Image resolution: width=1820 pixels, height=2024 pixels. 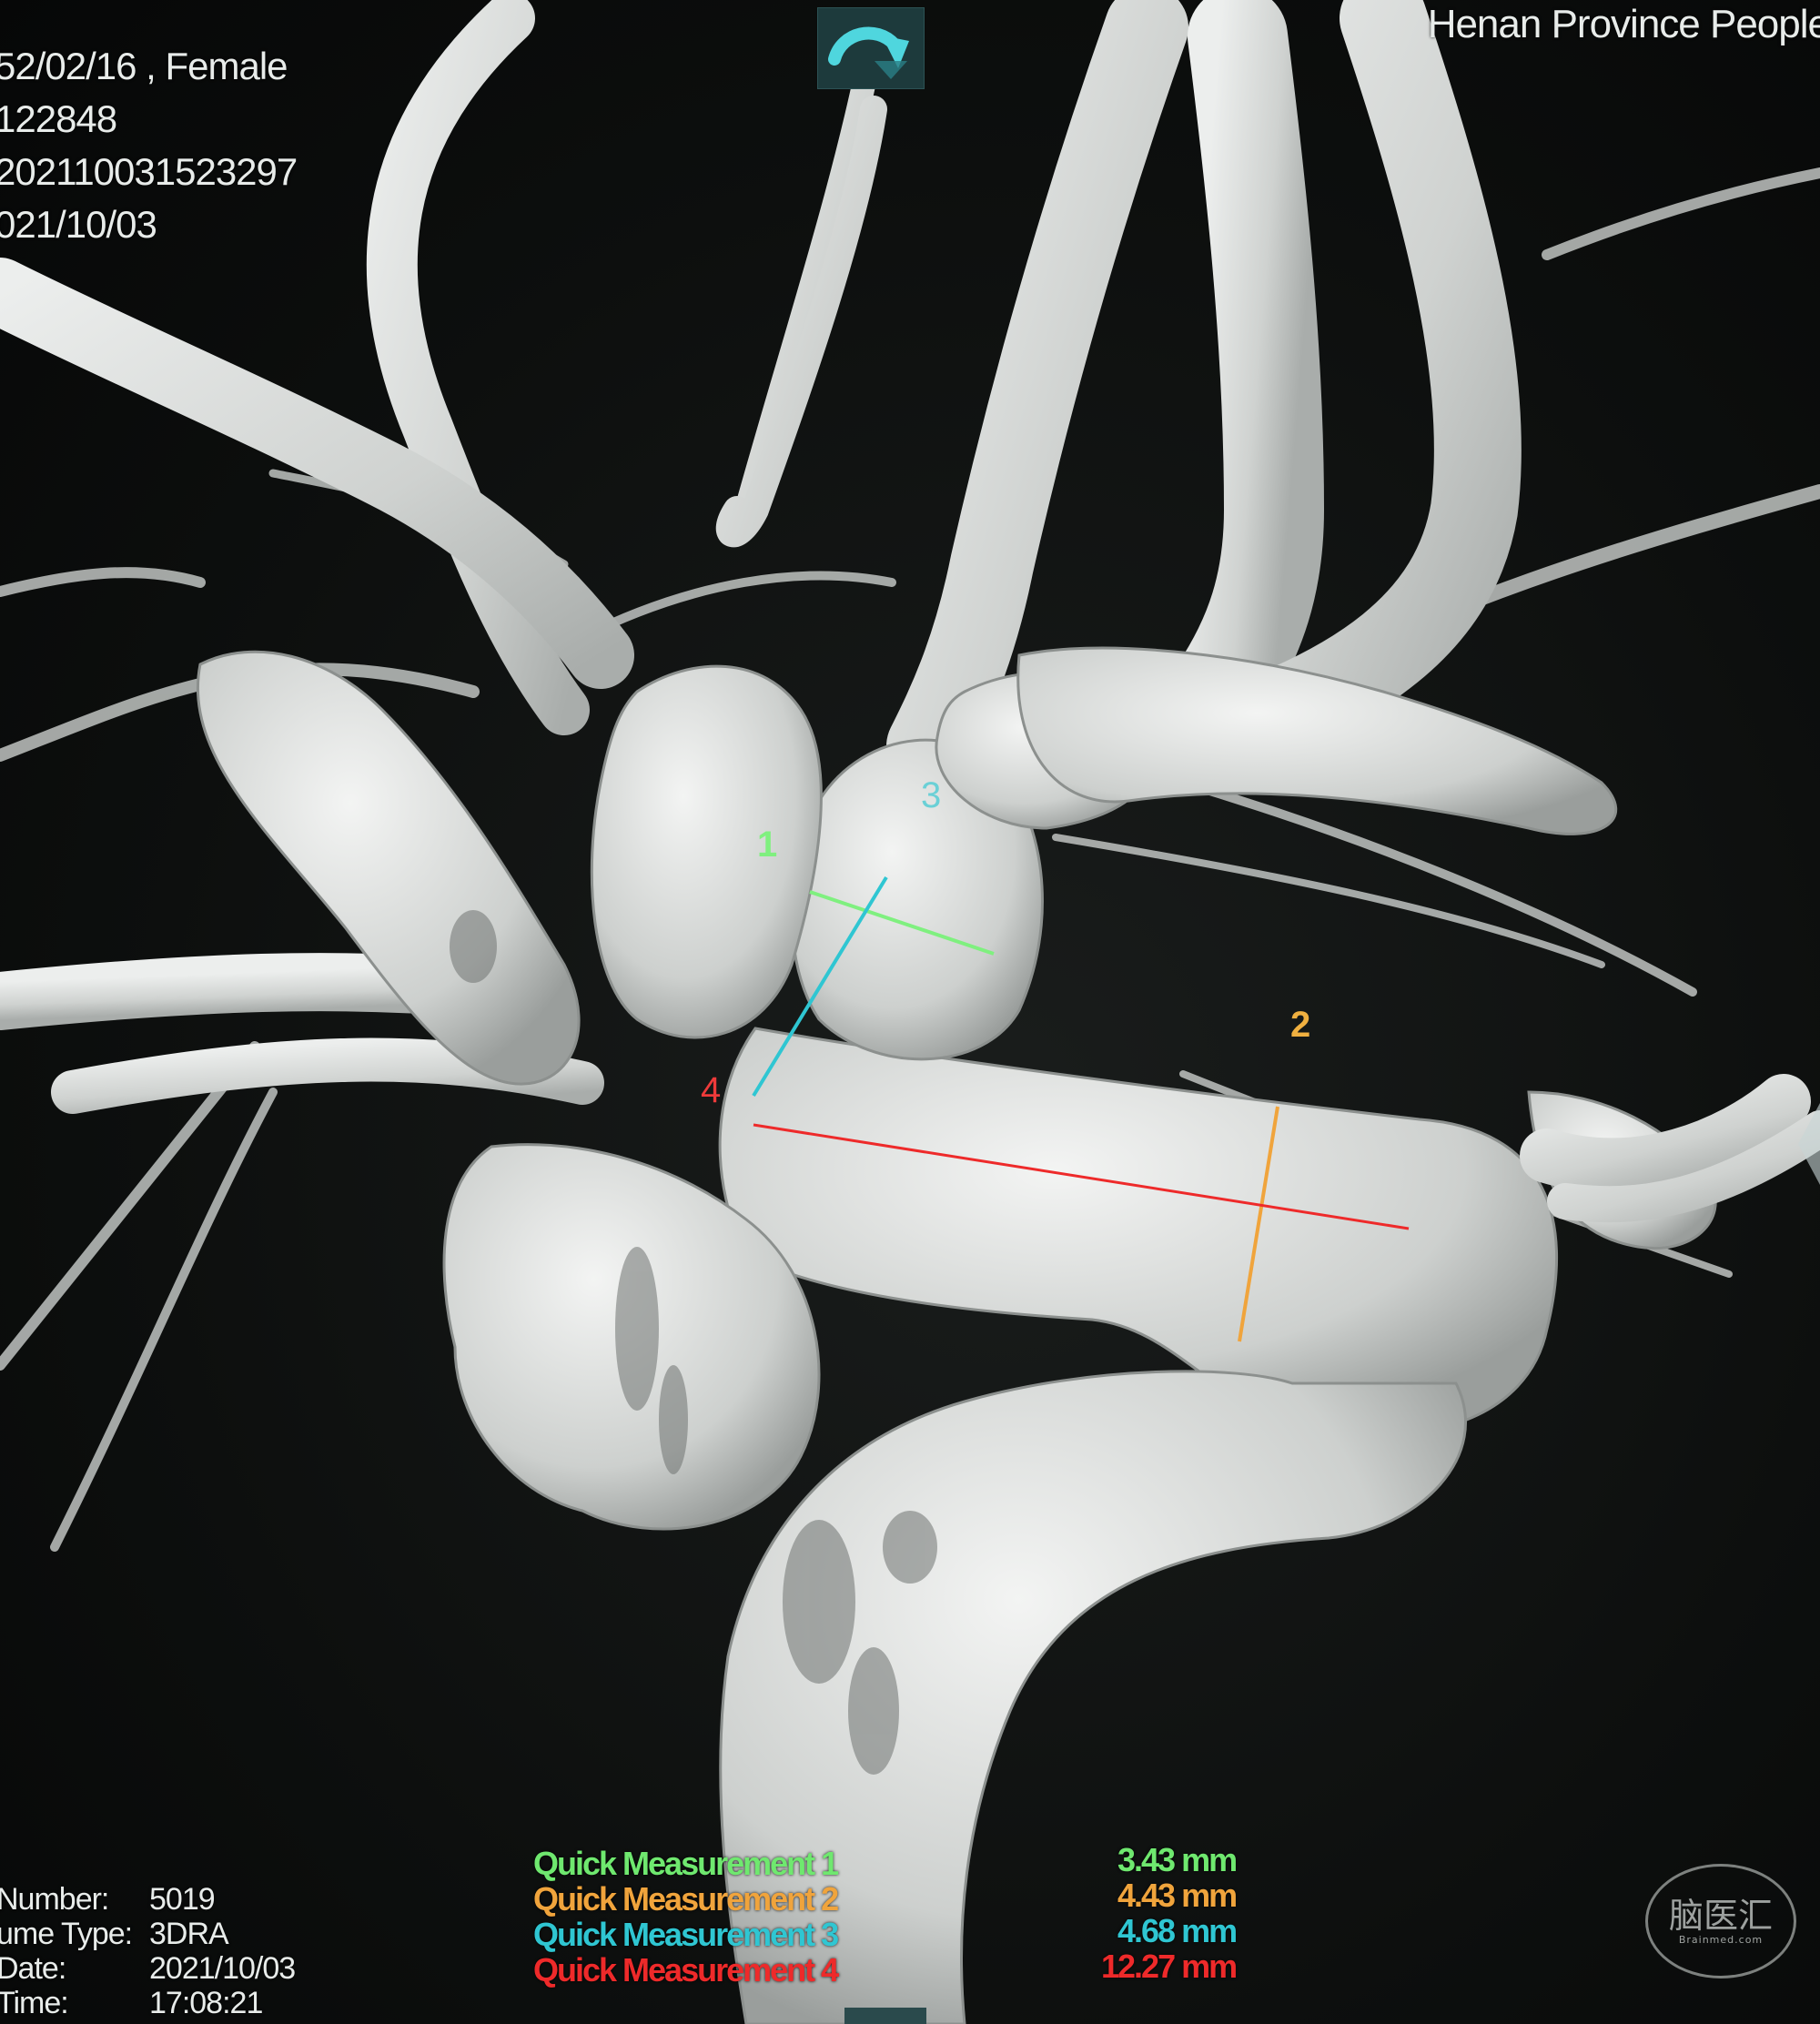 I want to click on volume-type-label: ume Type:, so click(x=66, y=1934).